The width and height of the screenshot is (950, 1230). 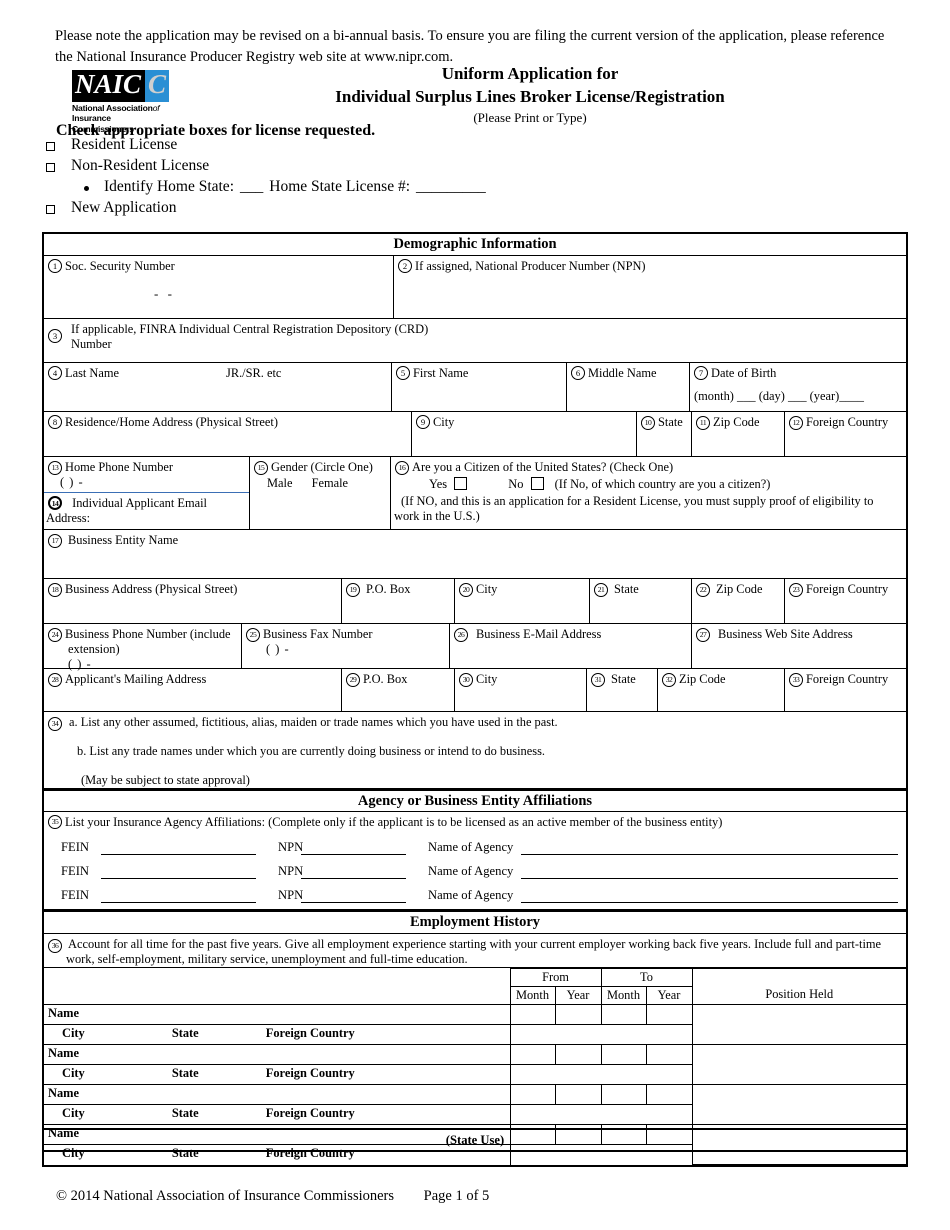 I want to click on field-label: Last Name, so click(x=92, y=372).